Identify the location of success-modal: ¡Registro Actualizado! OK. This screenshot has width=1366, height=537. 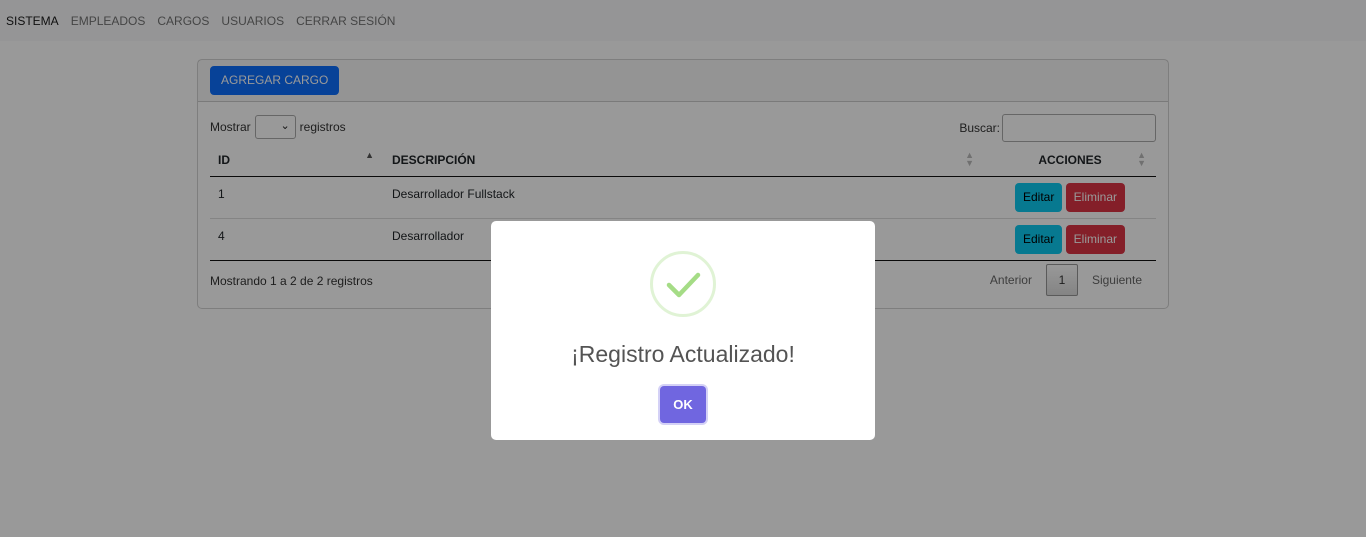
(683, 330).